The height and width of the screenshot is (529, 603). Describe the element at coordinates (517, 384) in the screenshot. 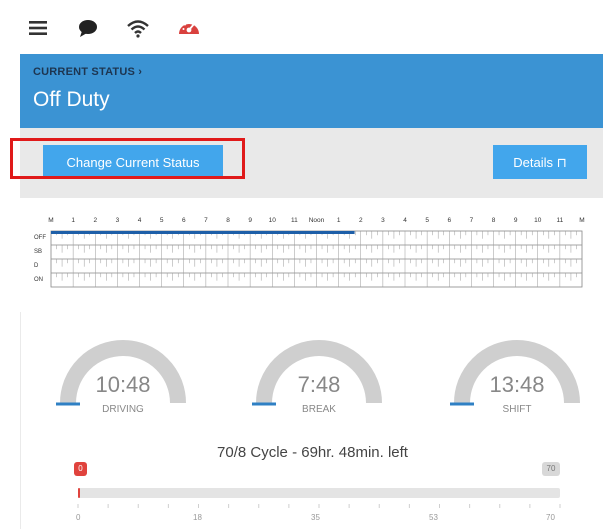

I see `shift-time: 13:48` at that location.